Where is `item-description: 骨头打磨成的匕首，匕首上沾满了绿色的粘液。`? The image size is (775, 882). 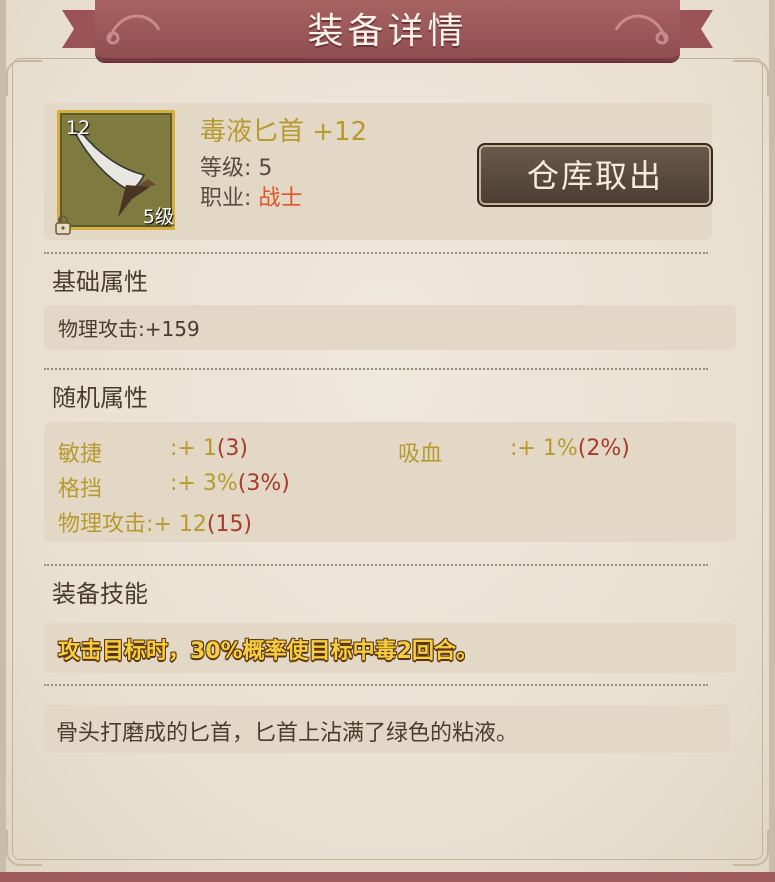 item-description: 骨头打磨成的匕首，匕首上沾满了绿色的粘液。 is located at coordinates (287, 733).